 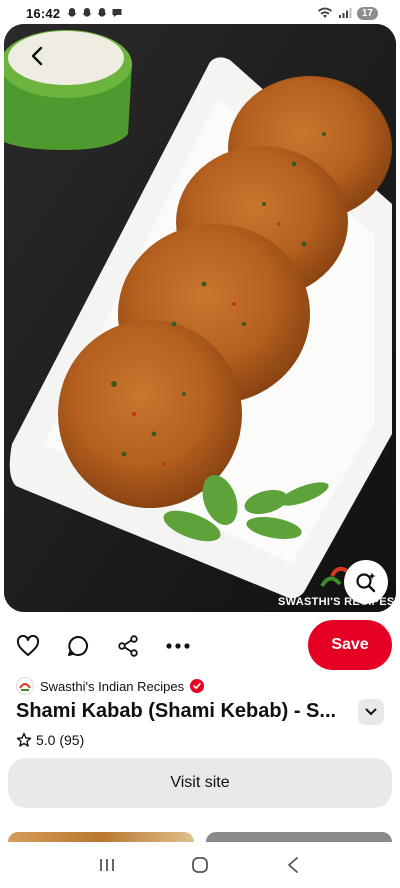 I want to click on save-button: Save, so click(x=350, y=645).